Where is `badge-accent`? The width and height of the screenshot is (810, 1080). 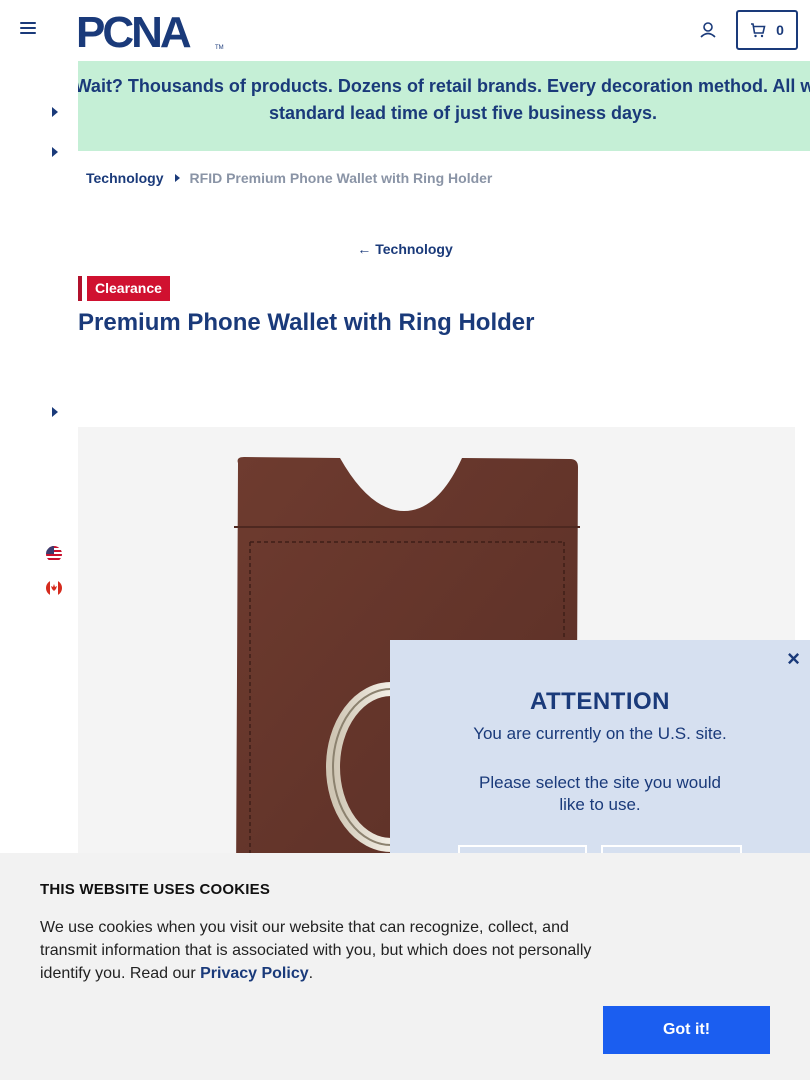
badge-accent is located at coordinates (80, 288).